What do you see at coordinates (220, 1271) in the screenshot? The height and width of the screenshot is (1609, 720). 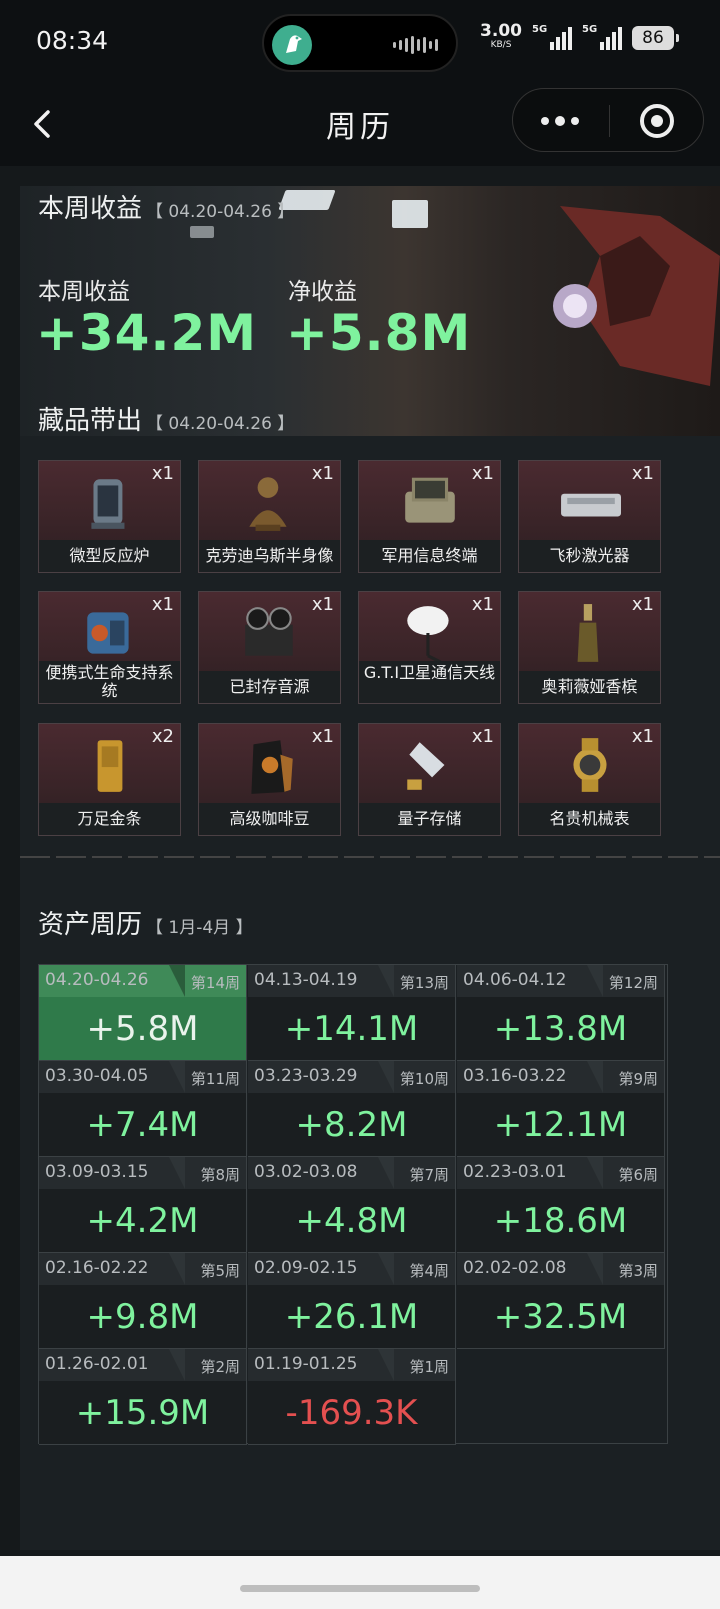 I see `week-number: 第5周` at bounding box center [220, 1271].